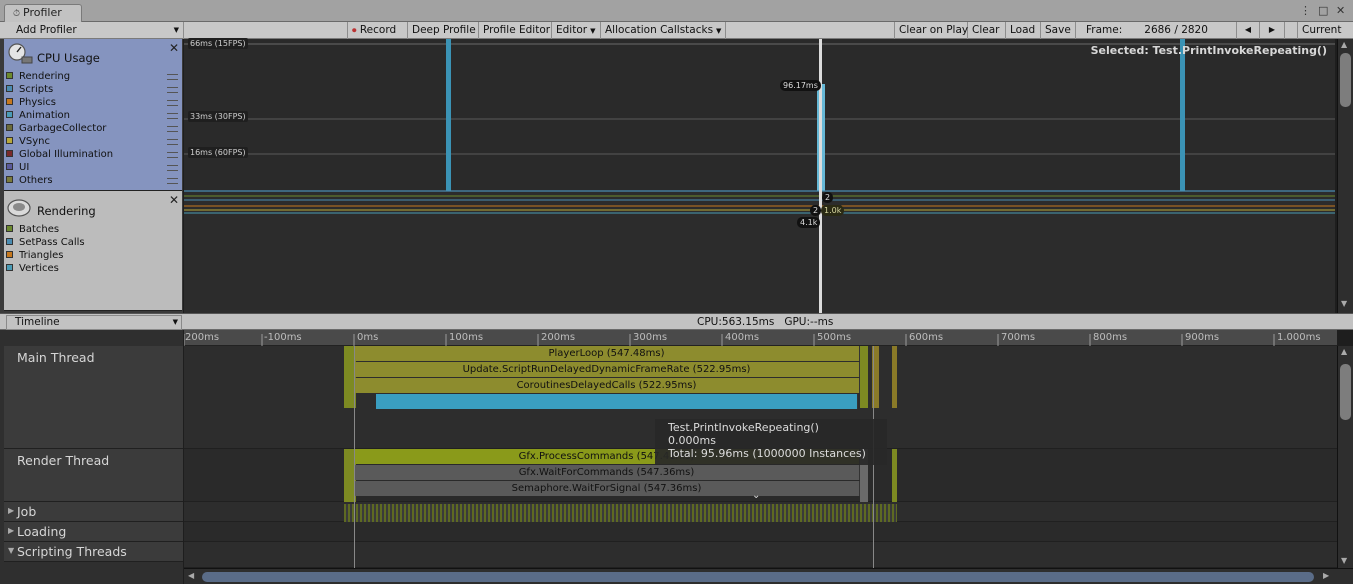 This screenshot has height=584, width=1353. I want to click on legend-item: Others, so click(29, 180).